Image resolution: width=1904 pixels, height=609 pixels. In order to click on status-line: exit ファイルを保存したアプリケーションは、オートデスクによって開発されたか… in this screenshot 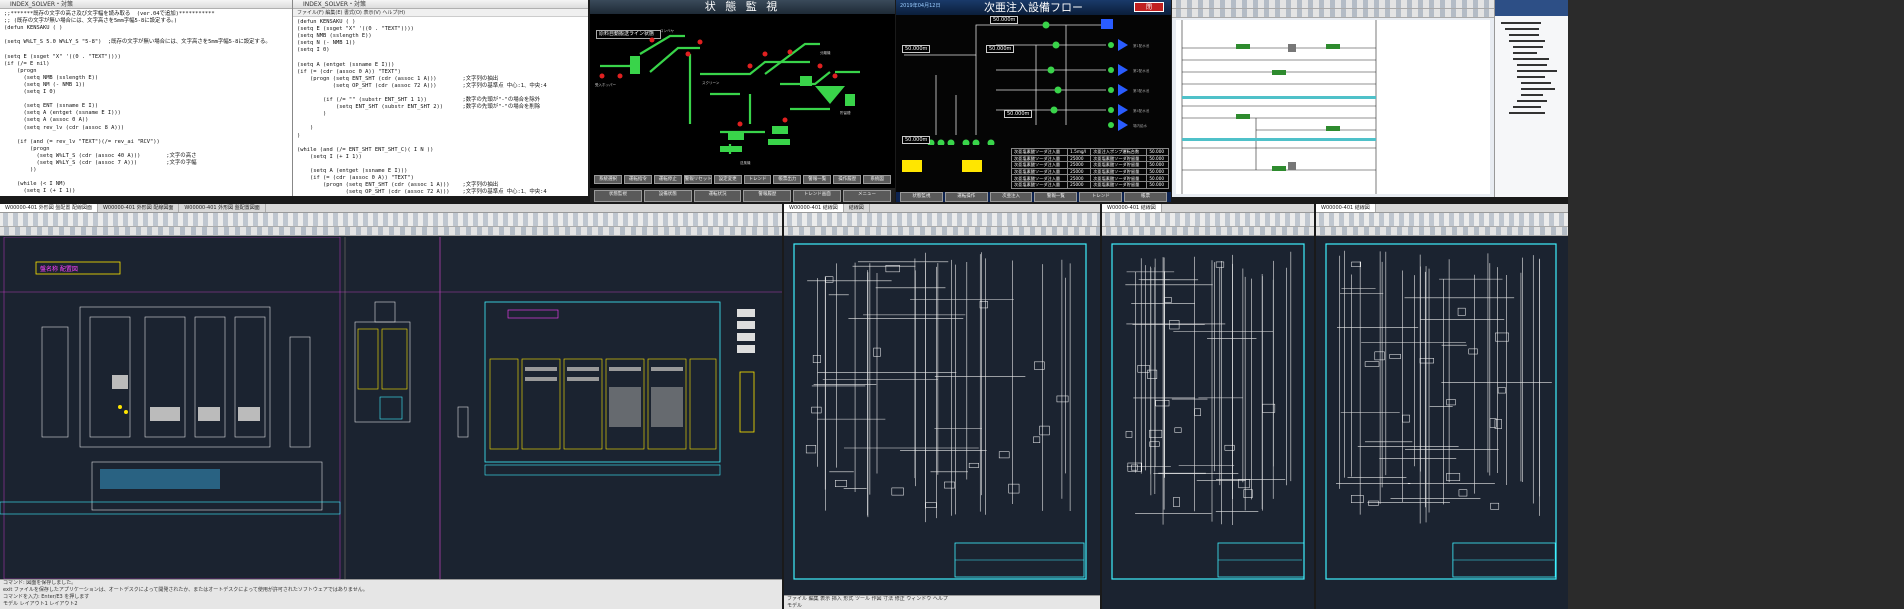, I will do `click(185, 590)`.